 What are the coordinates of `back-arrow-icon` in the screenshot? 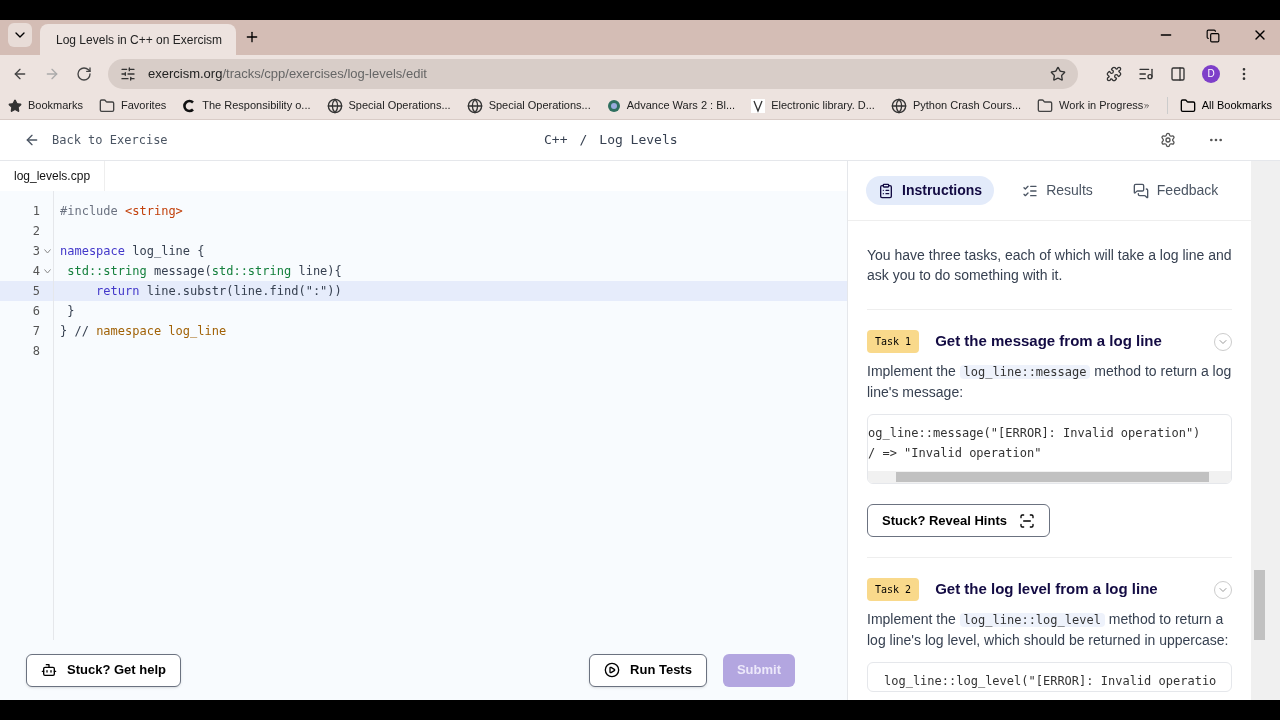 It's located at (32, 140).